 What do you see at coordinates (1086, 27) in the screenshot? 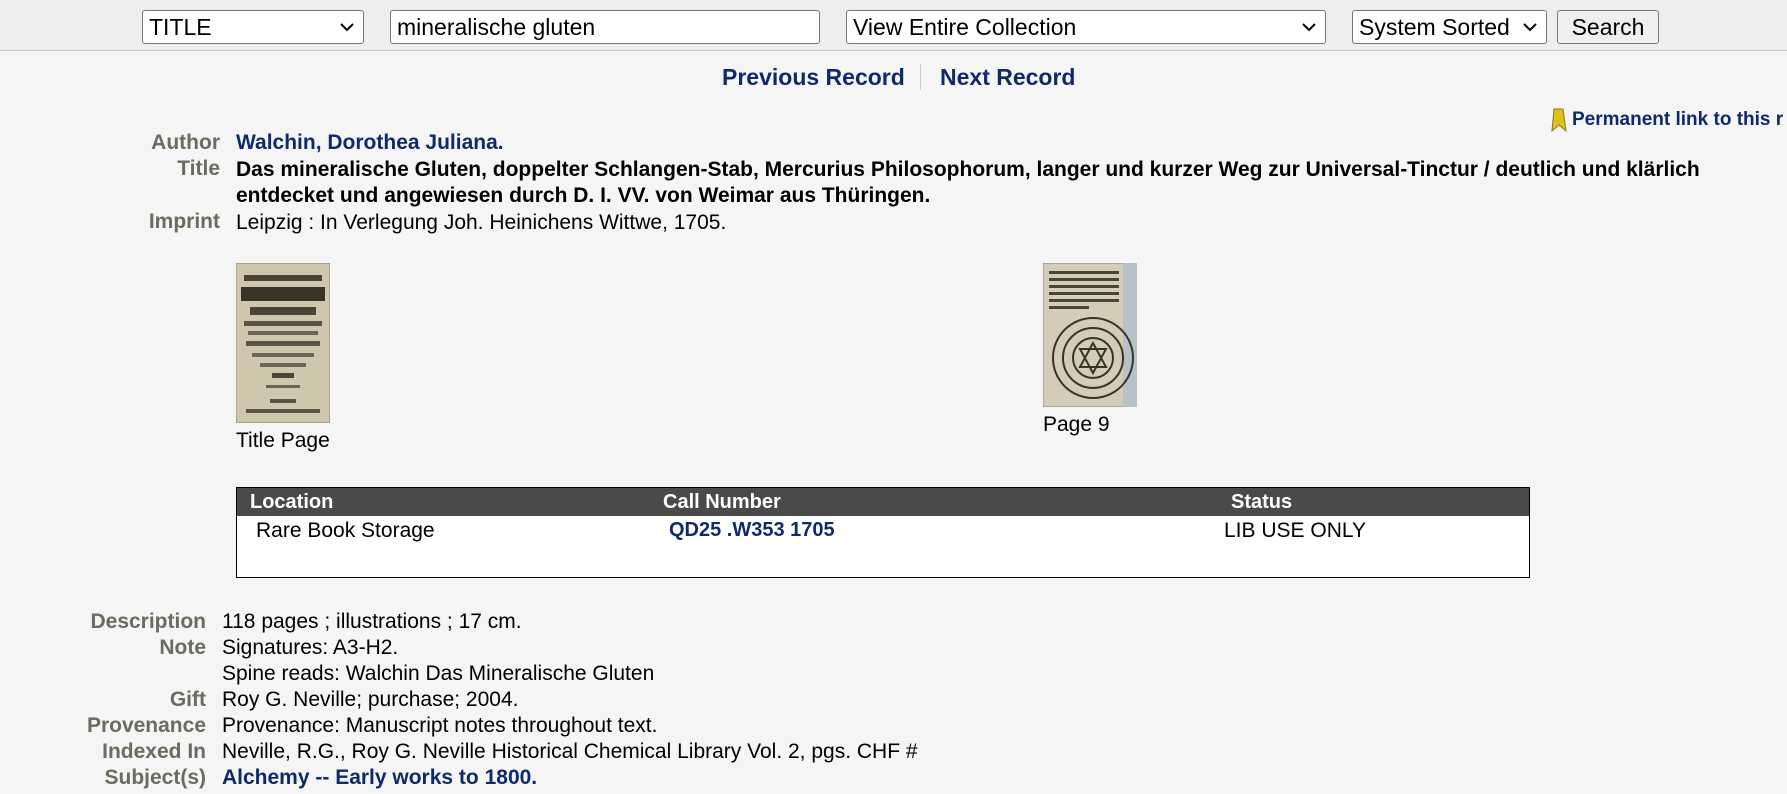
I see `collection-select: View Entire Collection` at bounding box center [1086, 27].